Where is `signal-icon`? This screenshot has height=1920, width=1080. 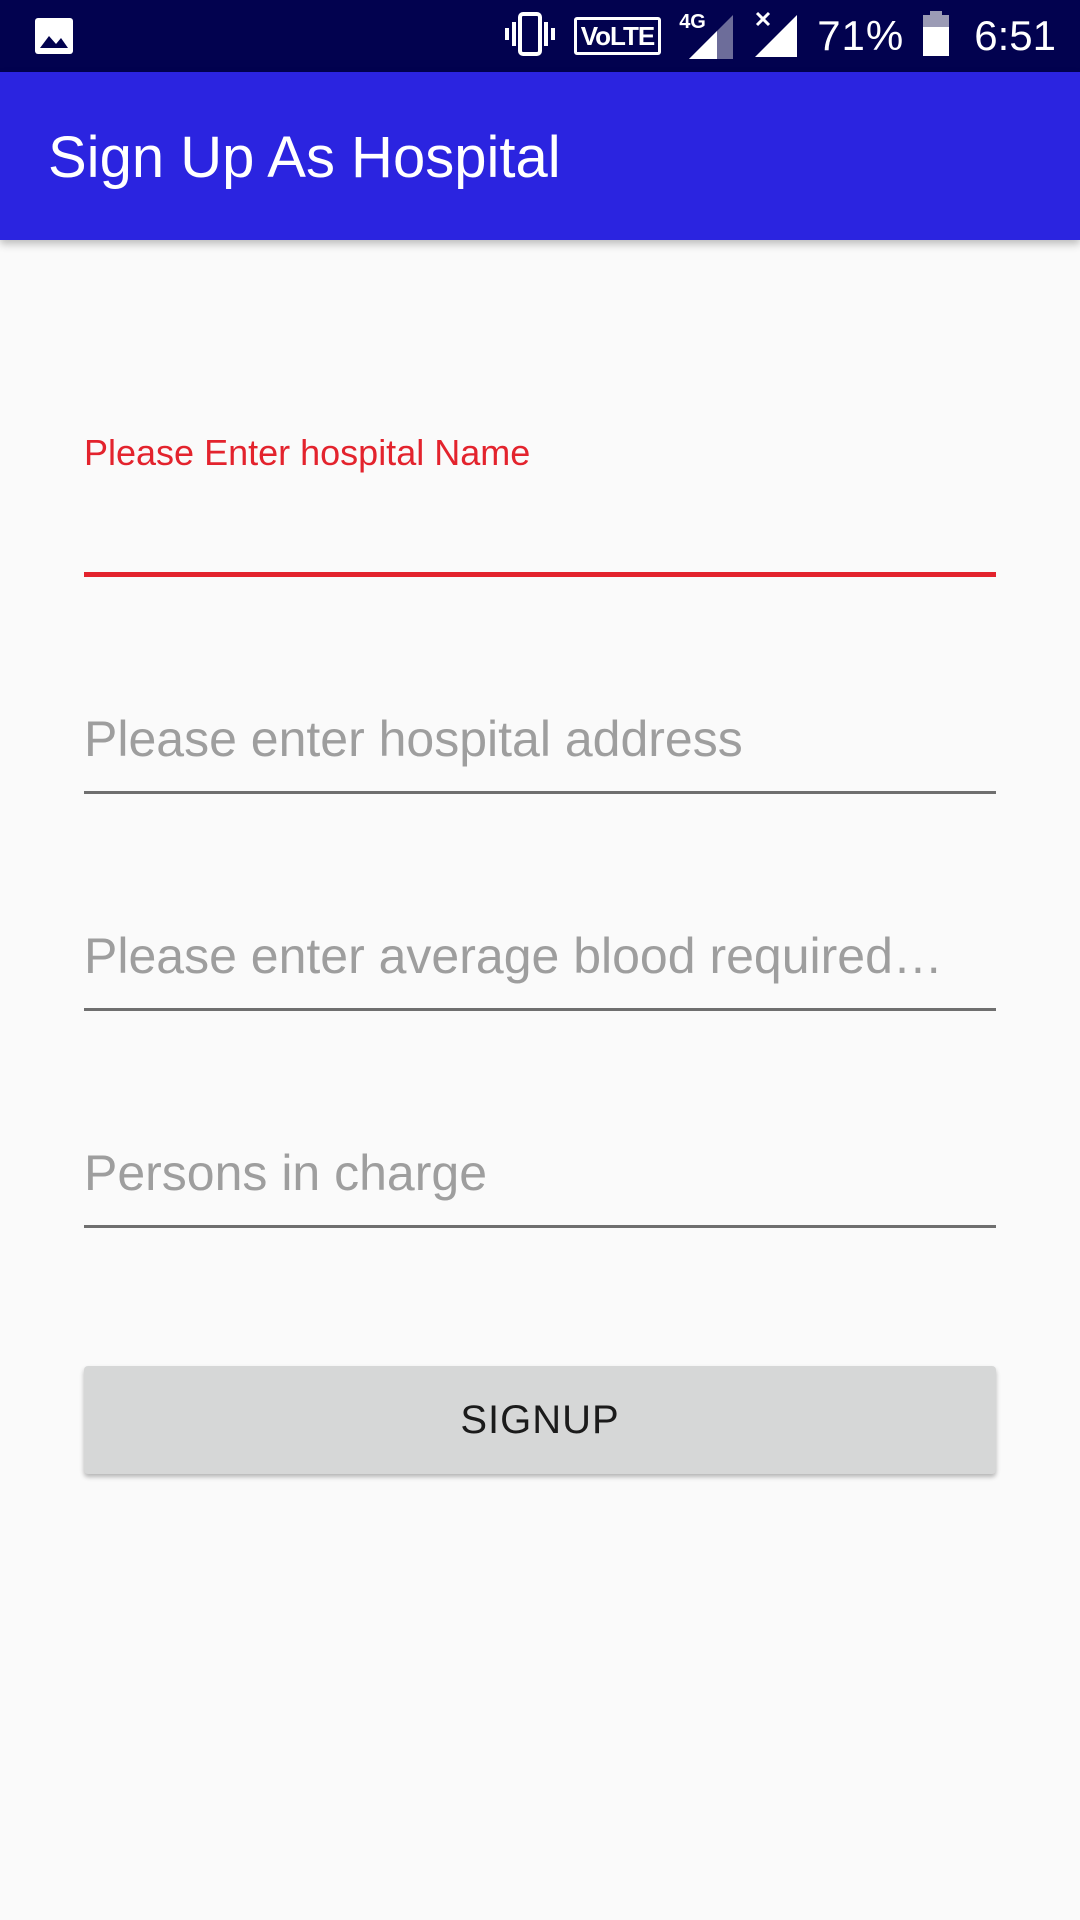
signal-icon is located at coordinates (776, 36).